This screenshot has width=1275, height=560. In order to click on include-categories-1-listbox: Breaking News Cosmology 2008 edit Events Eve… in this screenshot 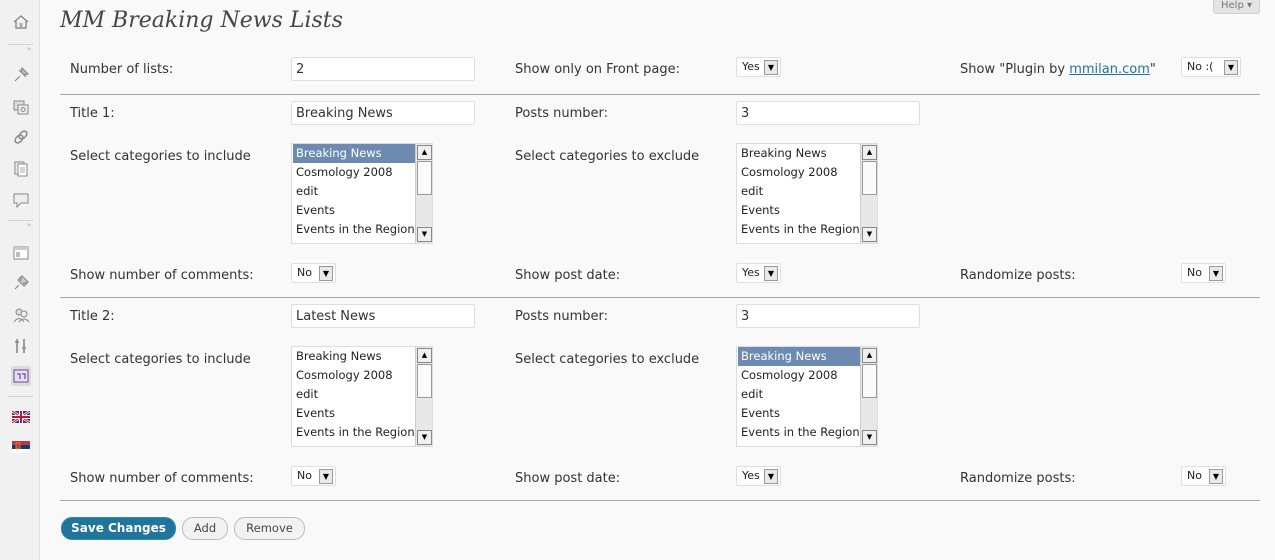, I will do `click(362, 193)`.